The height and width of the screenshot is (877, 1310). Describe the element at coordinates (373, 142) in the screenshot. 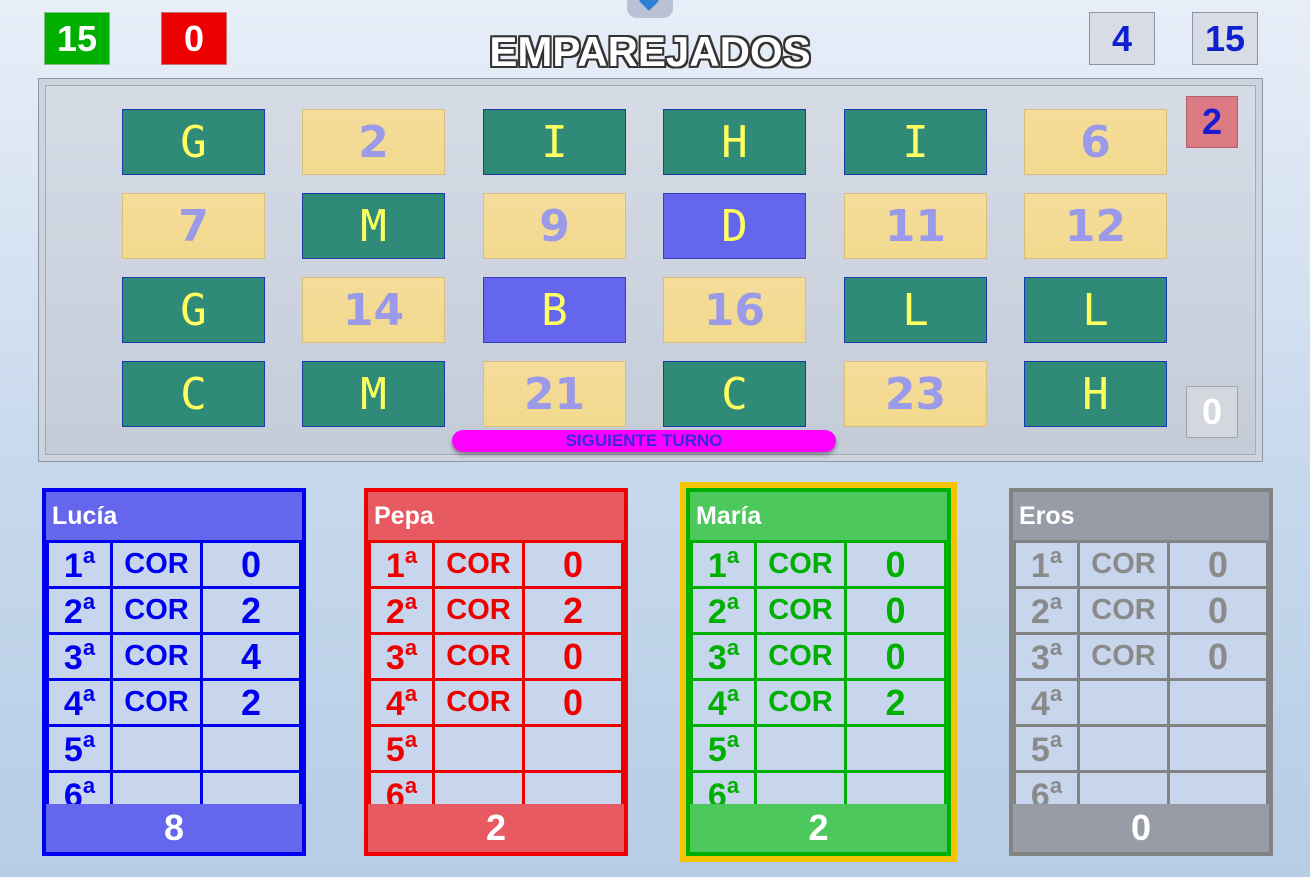

I see `tile-yellow: 2` at that location.